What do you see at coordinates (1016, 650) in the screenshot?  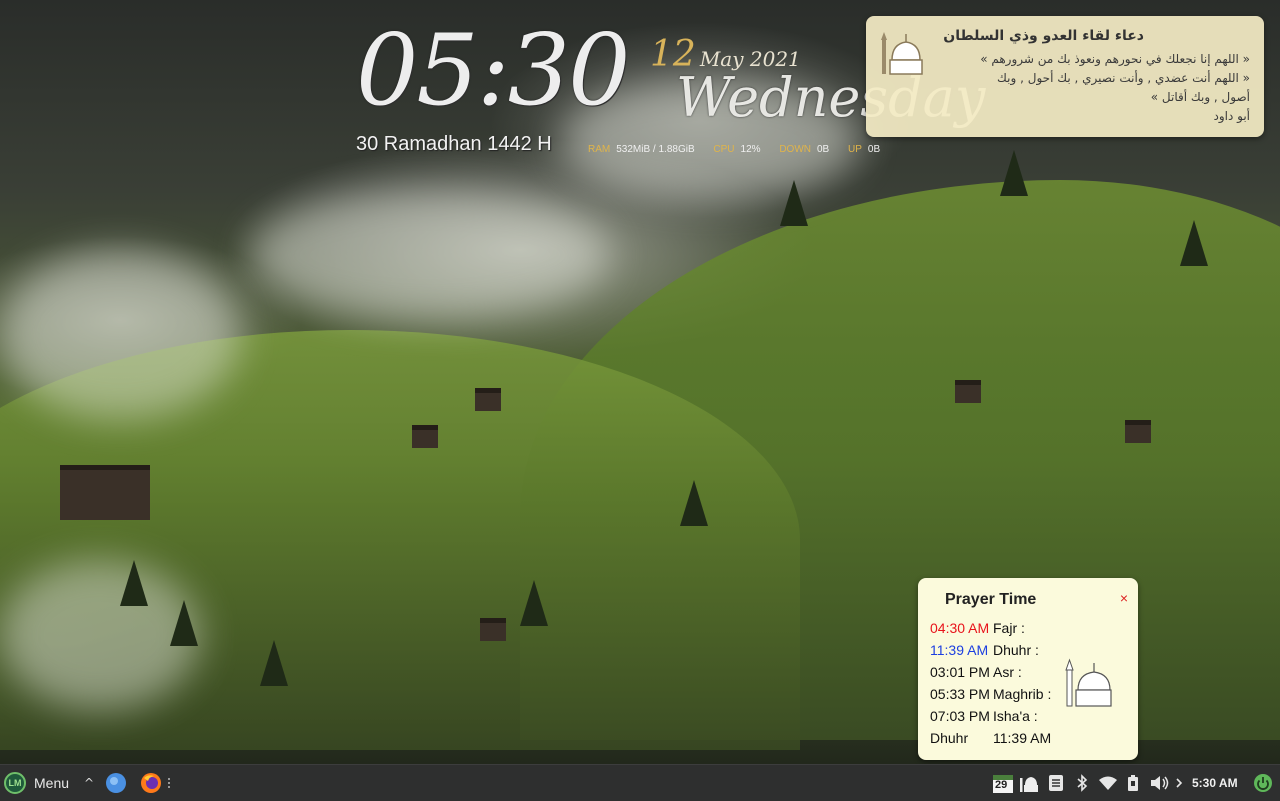 I see `prayer-name: Dhuhr :` at bounding box center [1016, 650].